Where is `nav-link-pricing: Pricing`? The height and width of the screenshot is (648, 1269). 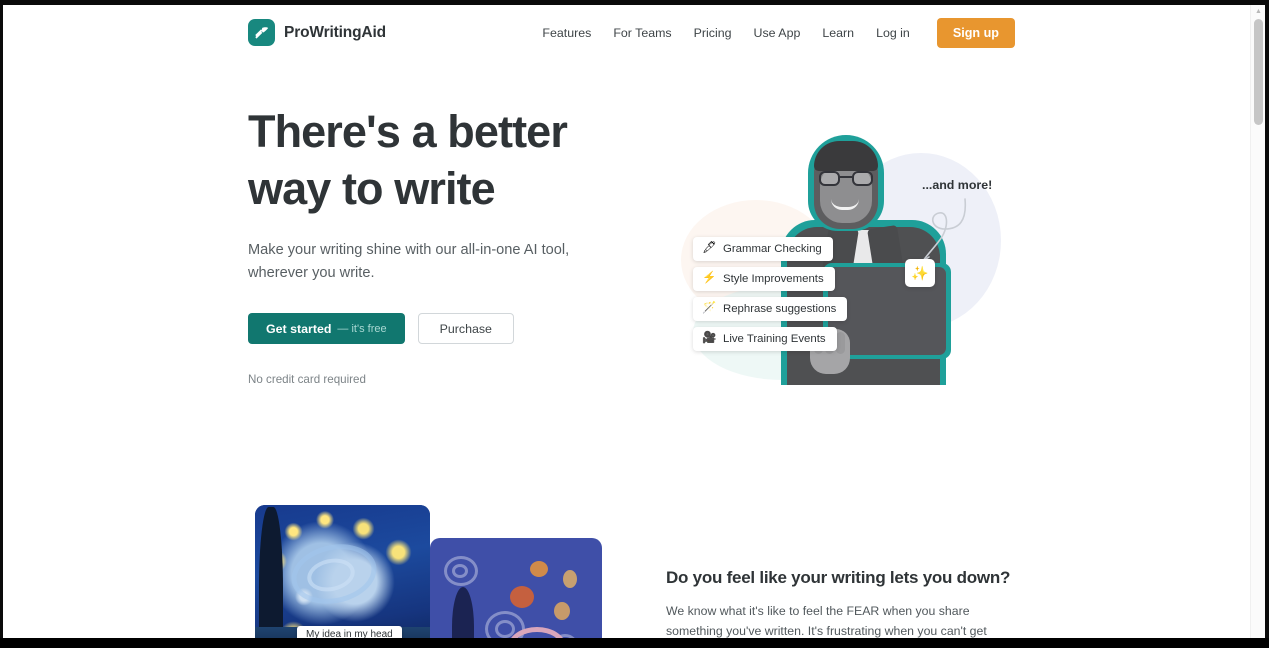
nav-link-pricing: Pricing is located at coordinates (713, 33).